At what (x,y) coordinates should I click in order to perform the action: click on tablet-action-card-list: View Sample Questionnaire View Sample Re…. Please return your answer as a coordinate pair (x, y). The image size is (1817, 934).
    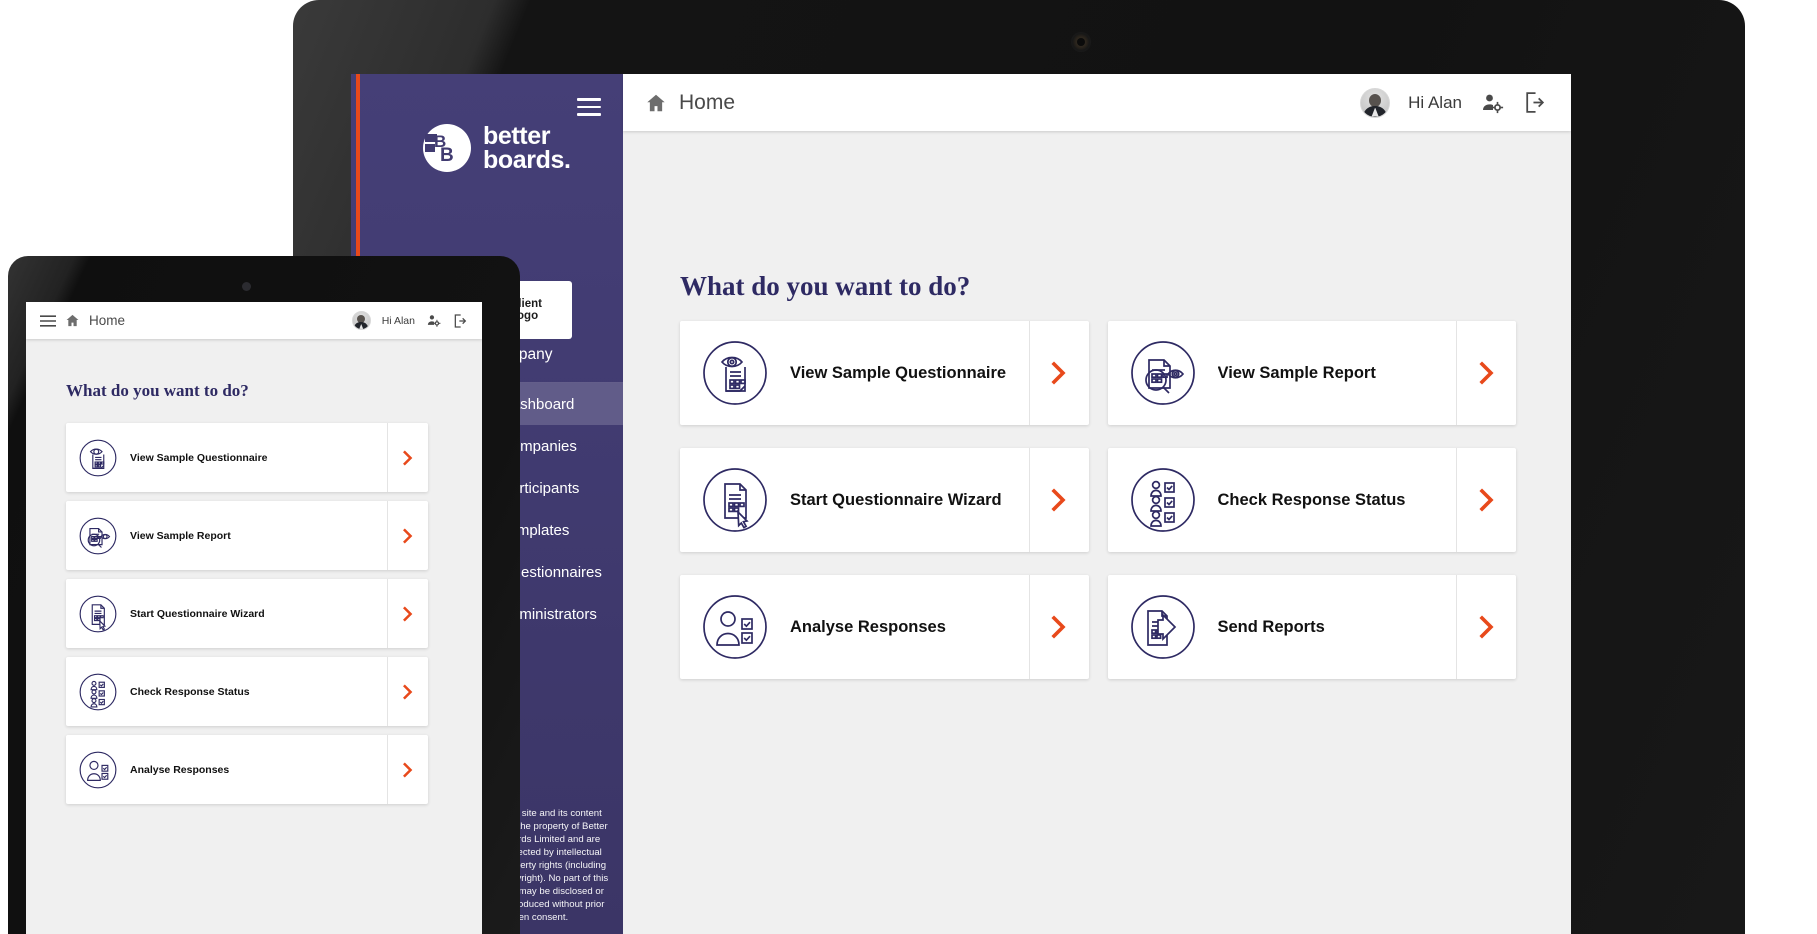
    Looking at the image, I should click on (247, 613).